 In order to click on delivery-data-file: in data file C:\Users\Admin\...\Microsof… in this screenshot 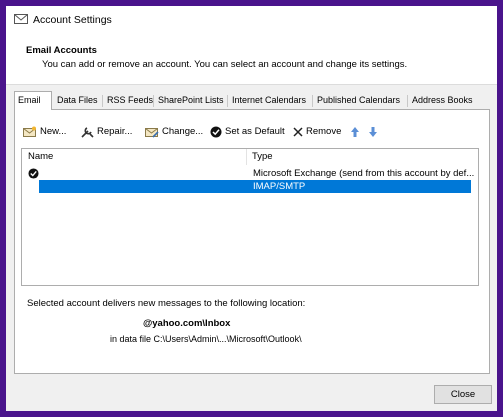, I will do `click(206, 339)`.